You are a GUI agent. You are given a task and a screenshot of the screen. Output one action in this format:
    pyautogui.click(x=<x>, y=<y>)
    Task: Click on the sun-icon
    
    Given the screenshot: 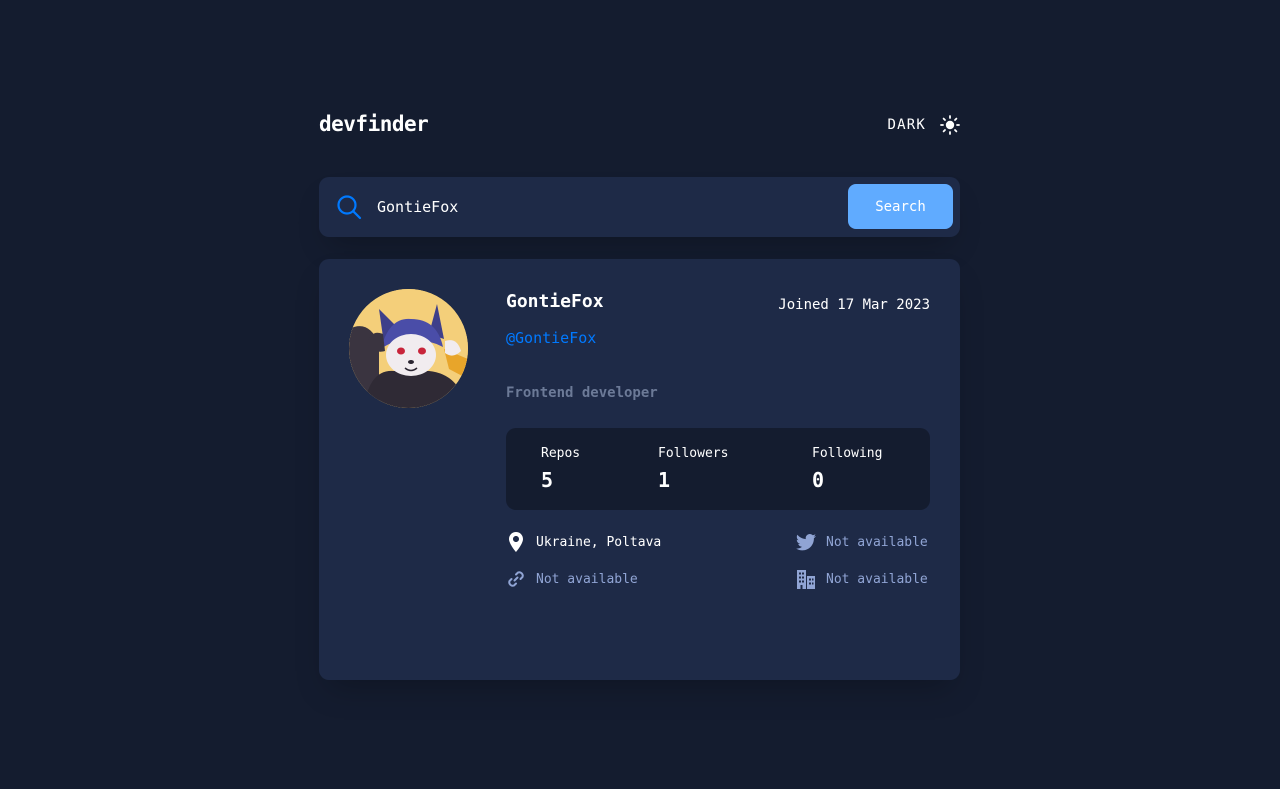 What is the action you would take?
    pyautogui.click(x=950, y=125)
    